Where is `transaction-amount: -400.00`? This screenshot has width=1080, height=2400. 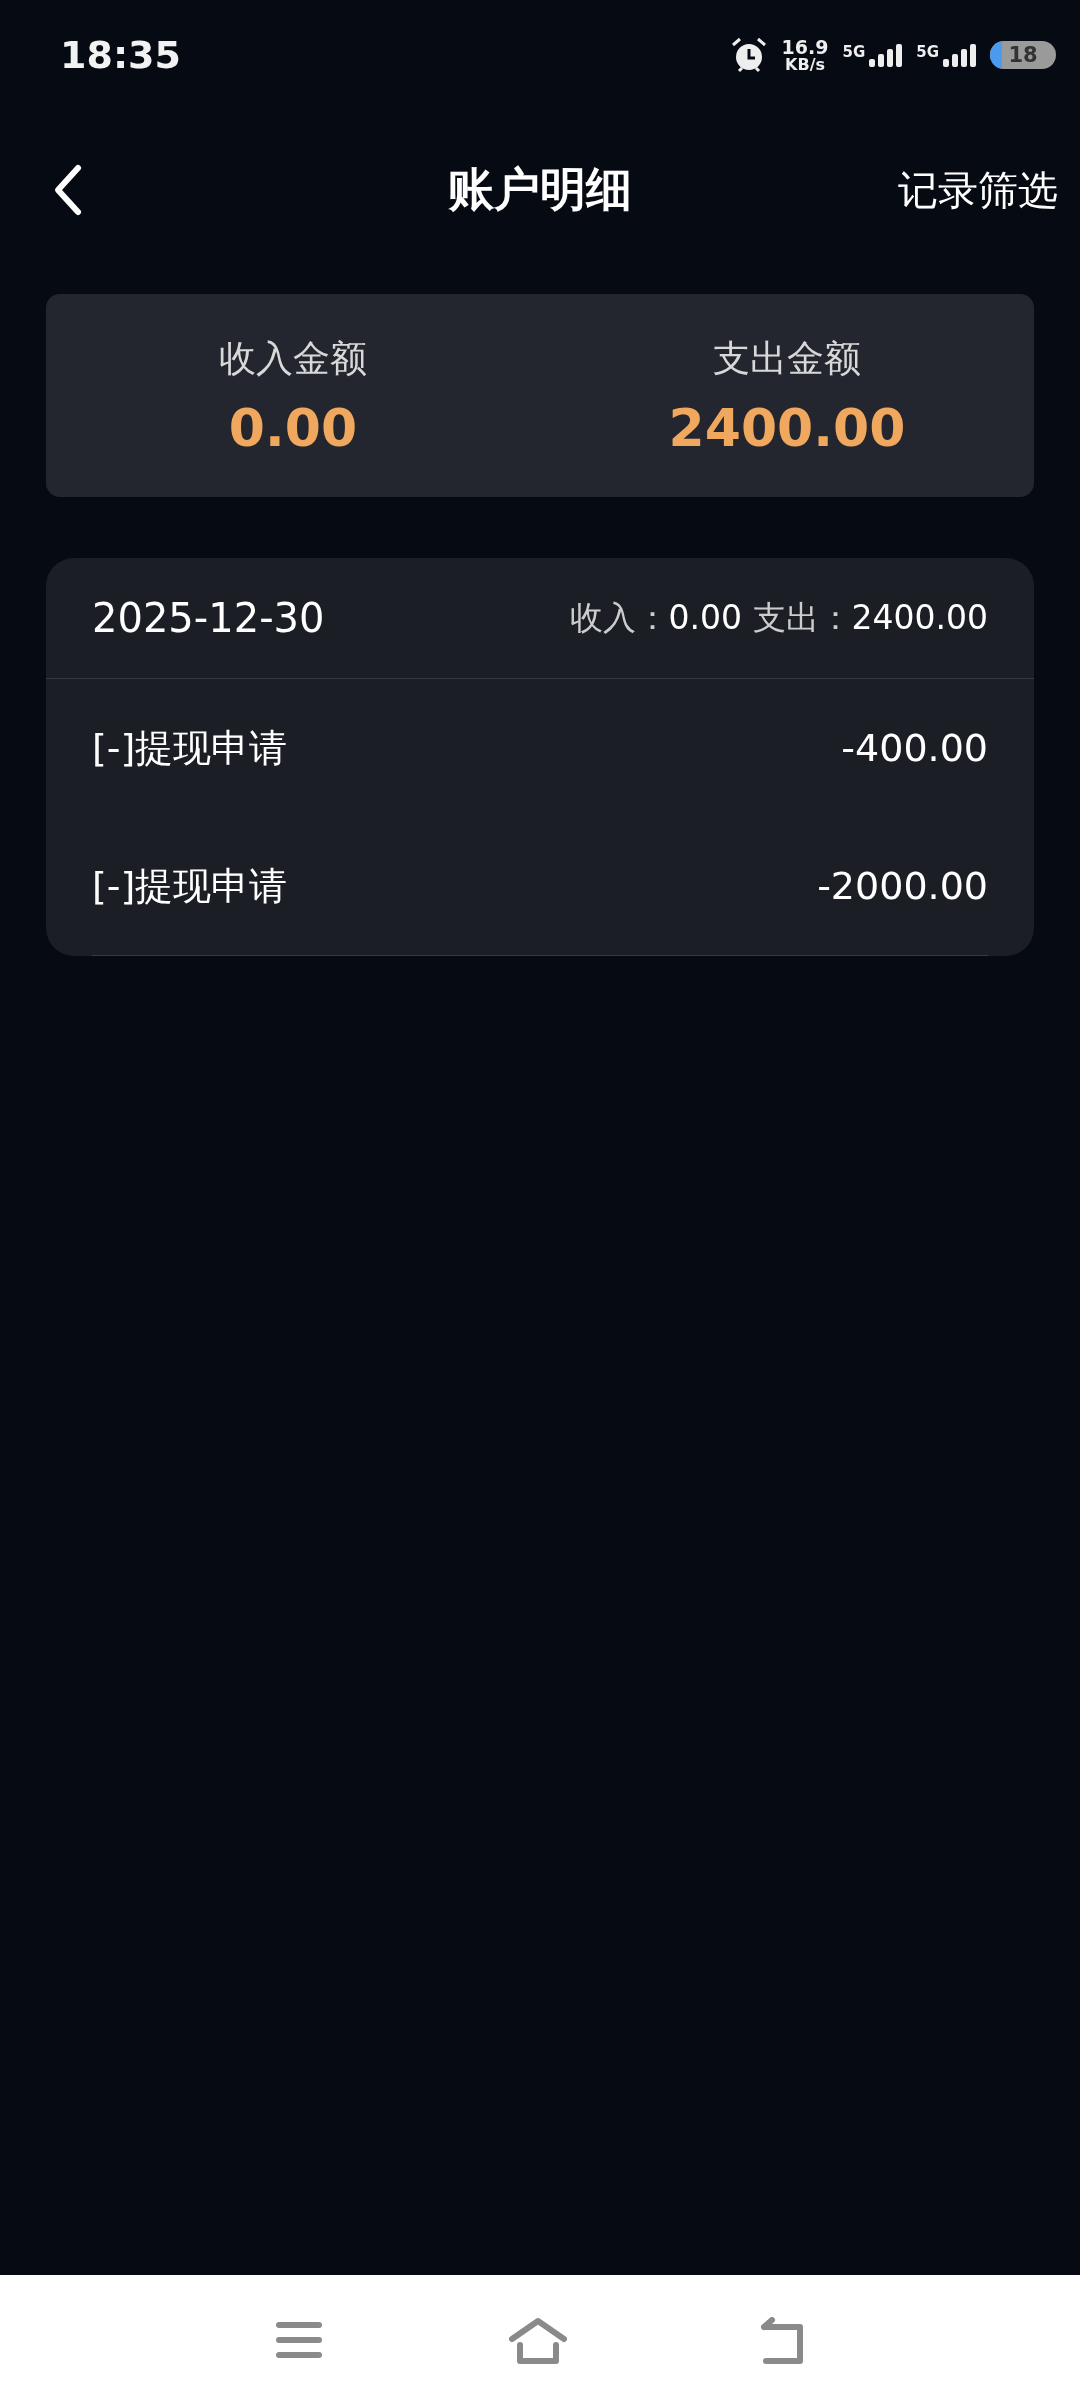 transaction-amount: -400.00 is located at coordinates (914, 748).